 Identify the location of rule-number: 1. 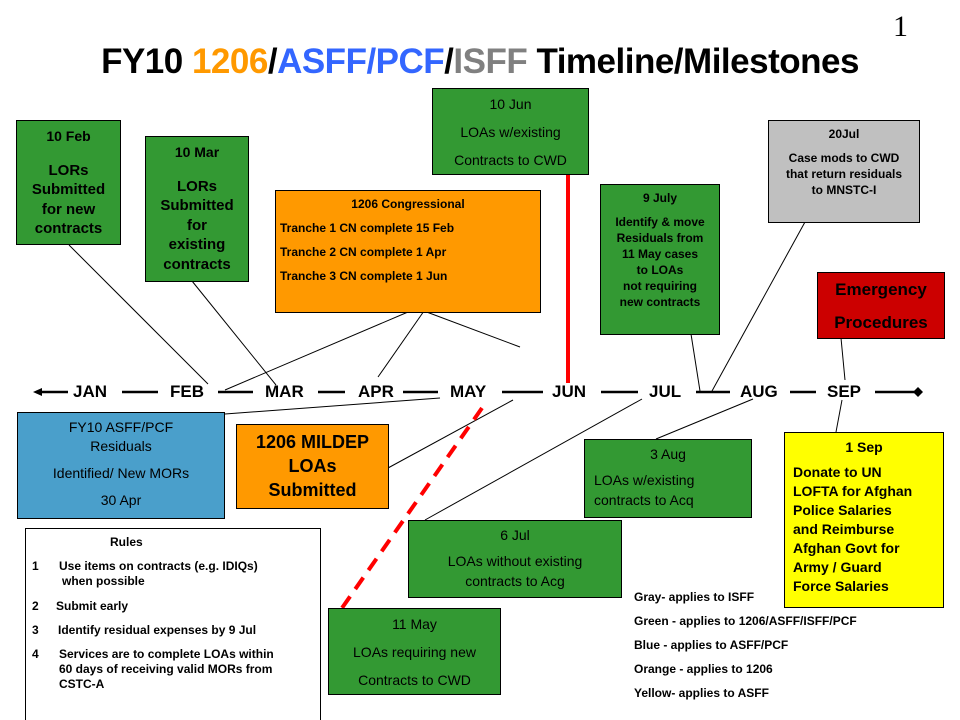
(35, 566).